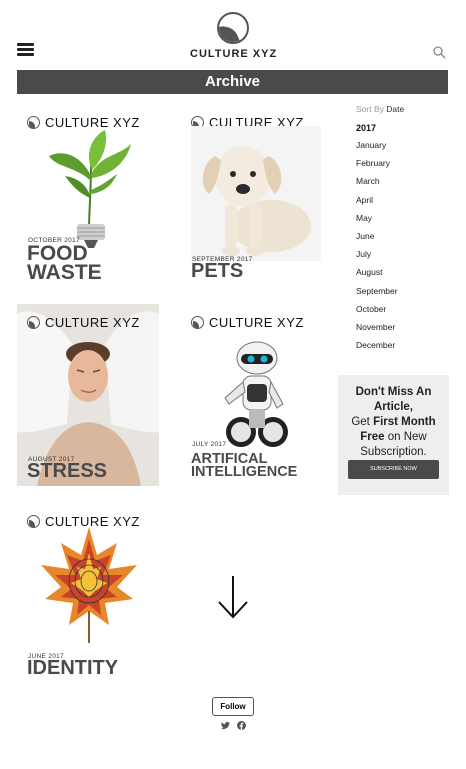 The height and width of the screenshot is (769, 466). Describe the element at coordinates (402, 128) in the screenshot. I see `year-heading: 2017` at that location.